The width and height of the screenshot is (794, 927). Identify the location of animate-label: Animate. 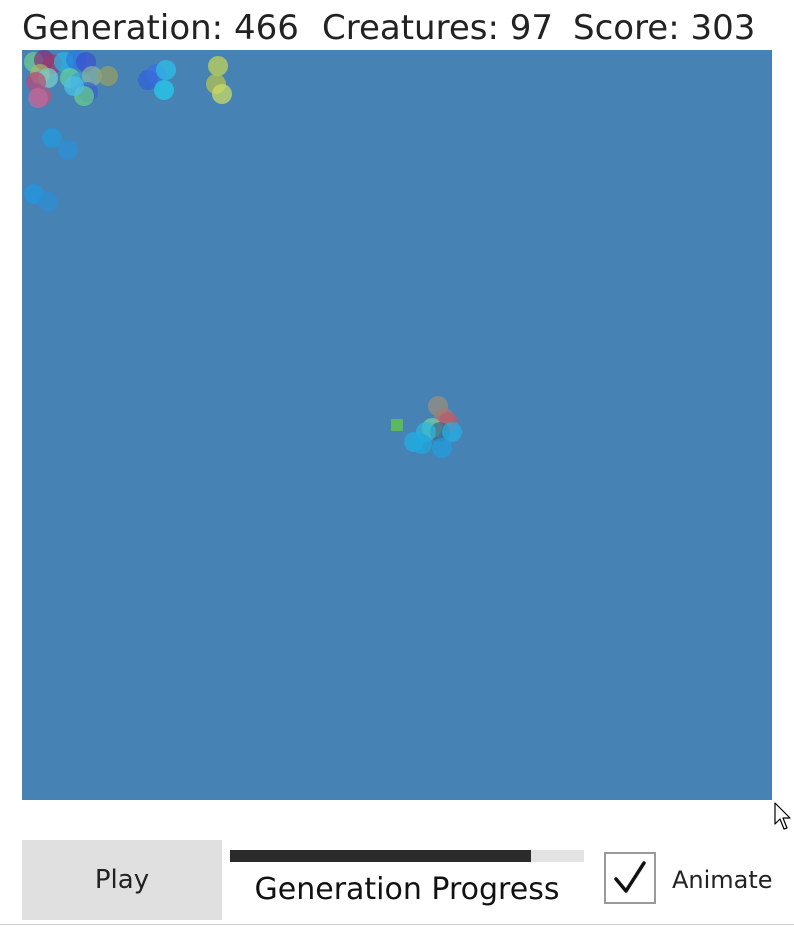
(722, 880).